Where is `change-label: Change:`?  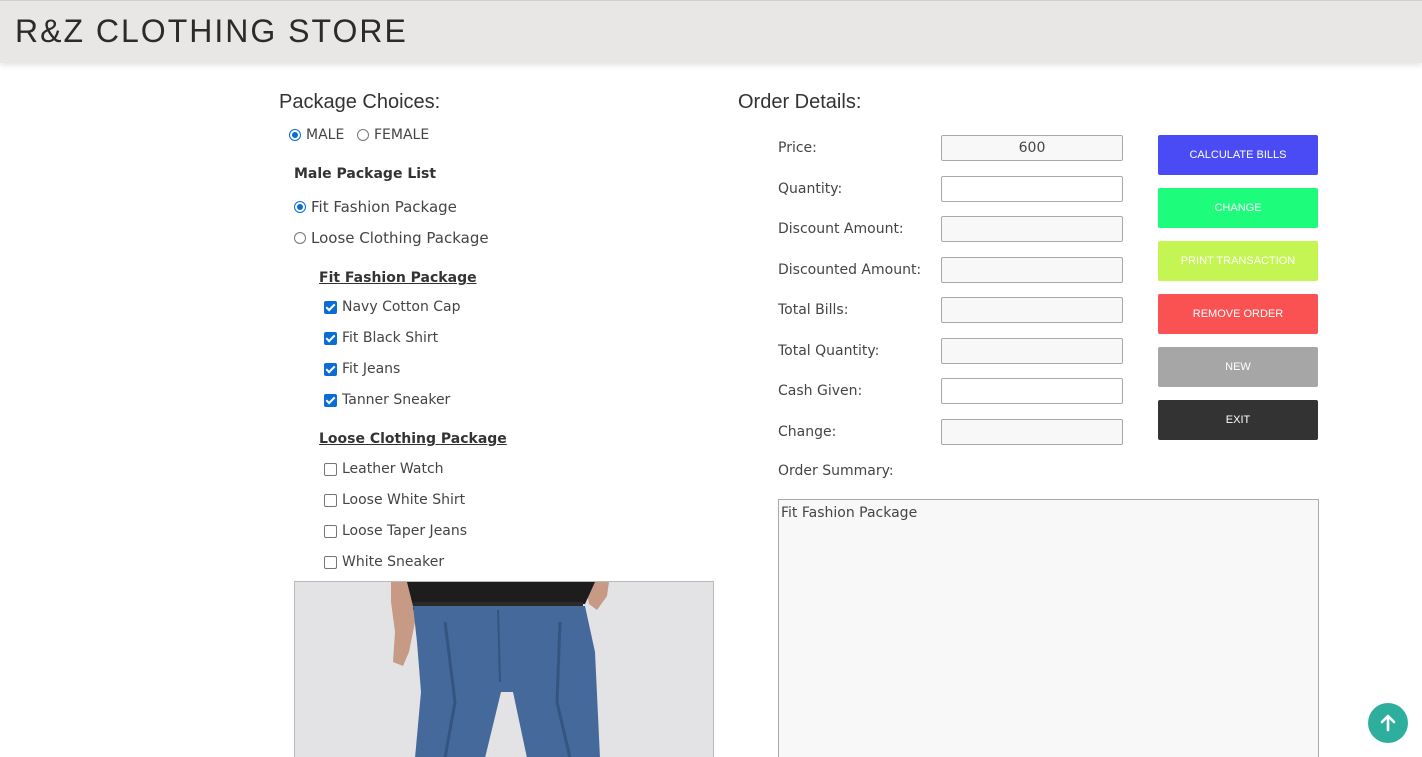
change-label: Change: is located at coordinates (807, 432).